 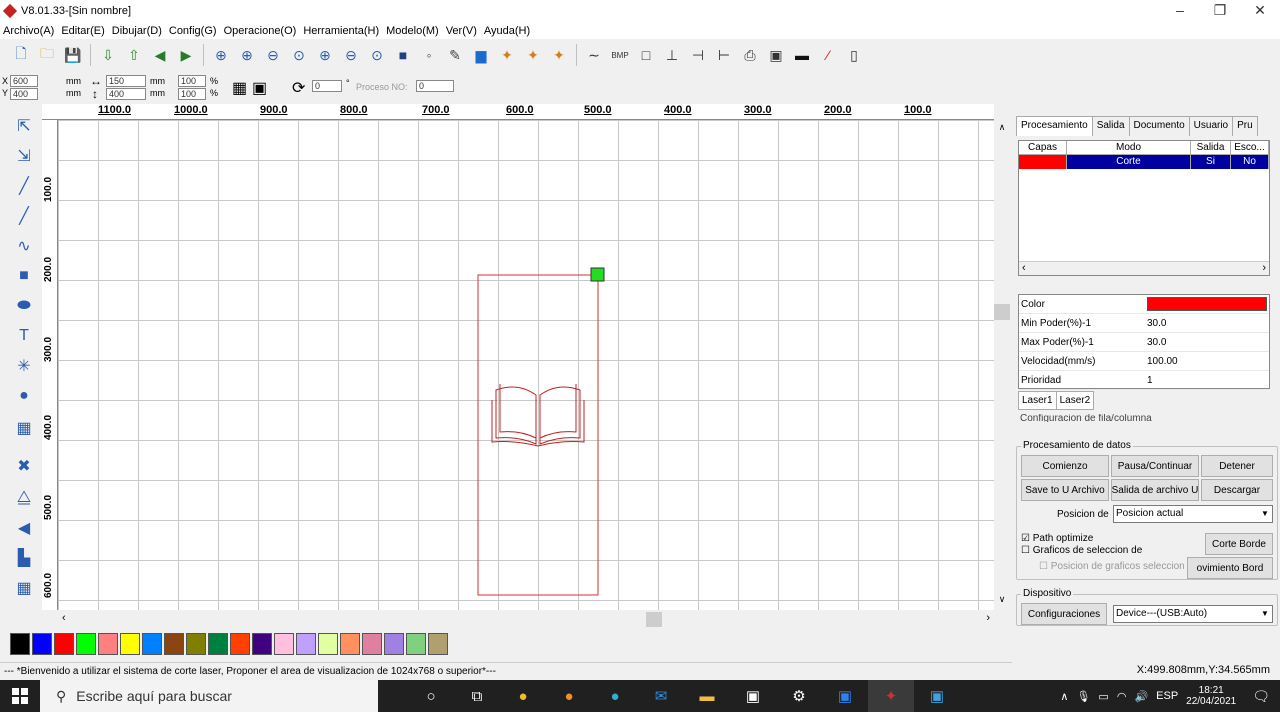 I want to click on curve-tool-icon: ∿, so click(x=24, y=246).